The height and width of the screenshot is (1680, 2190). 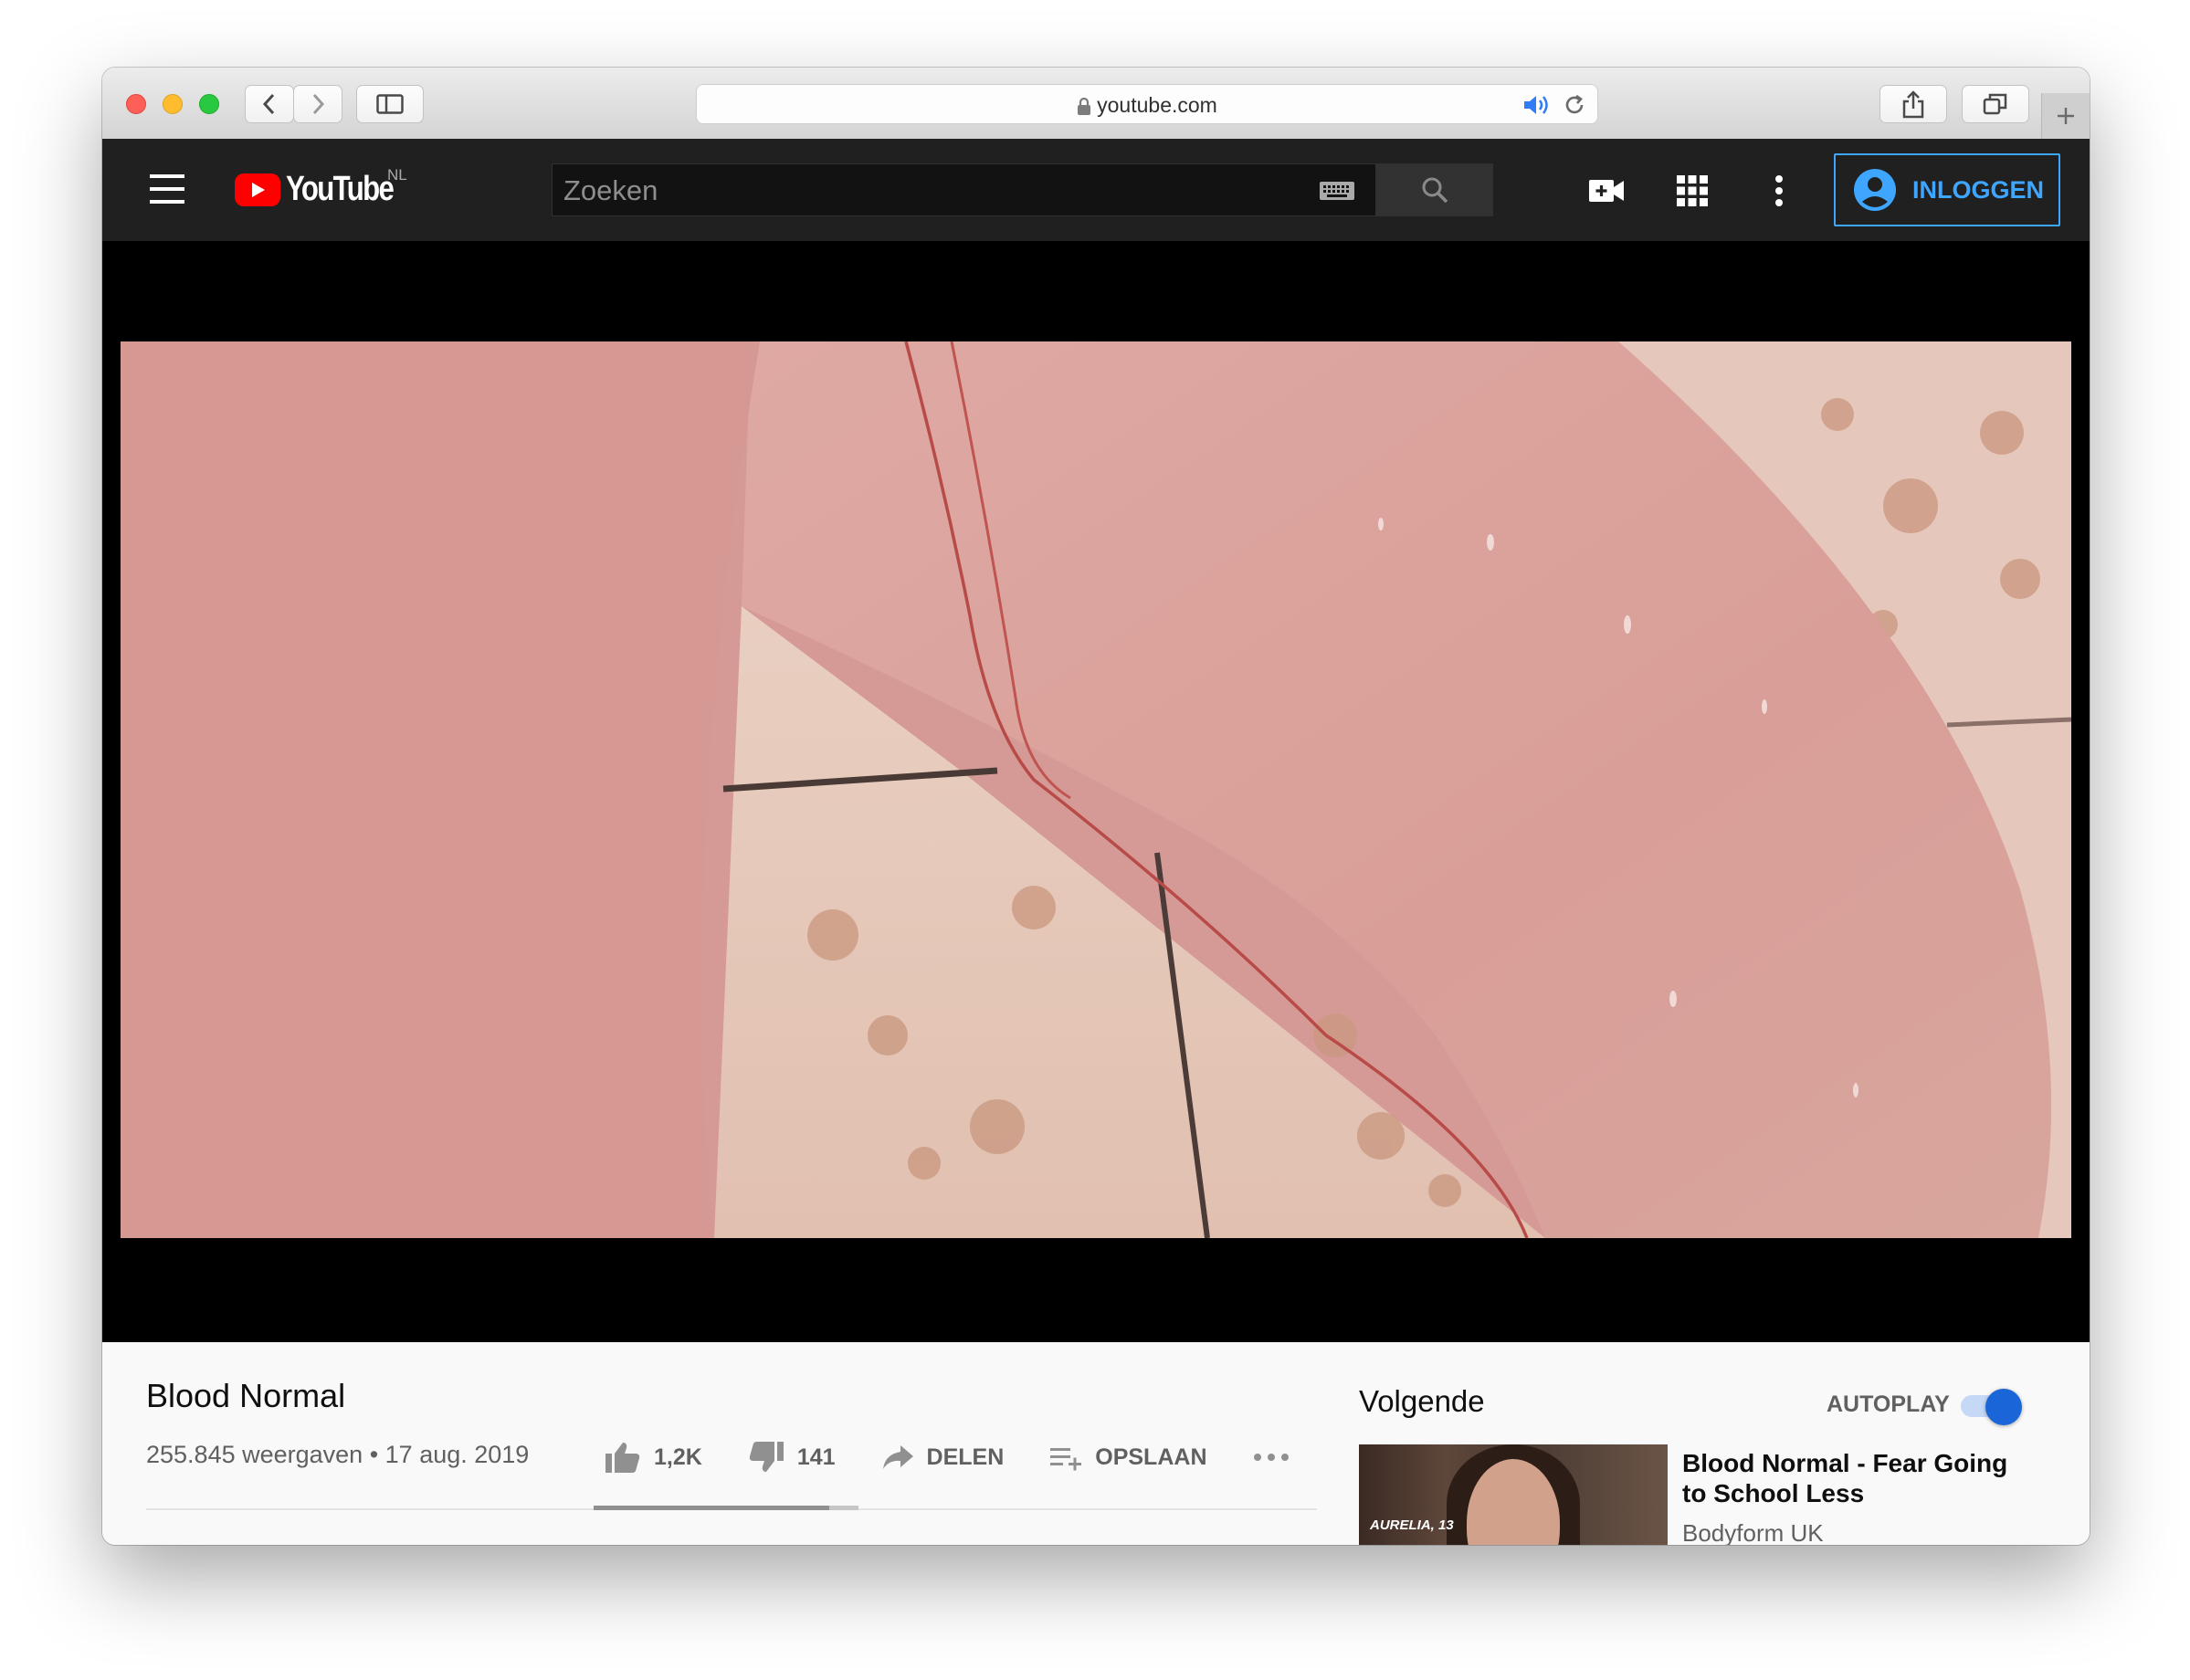 I want to click on like-count: 1,2K, so click(x=678, y=1457).